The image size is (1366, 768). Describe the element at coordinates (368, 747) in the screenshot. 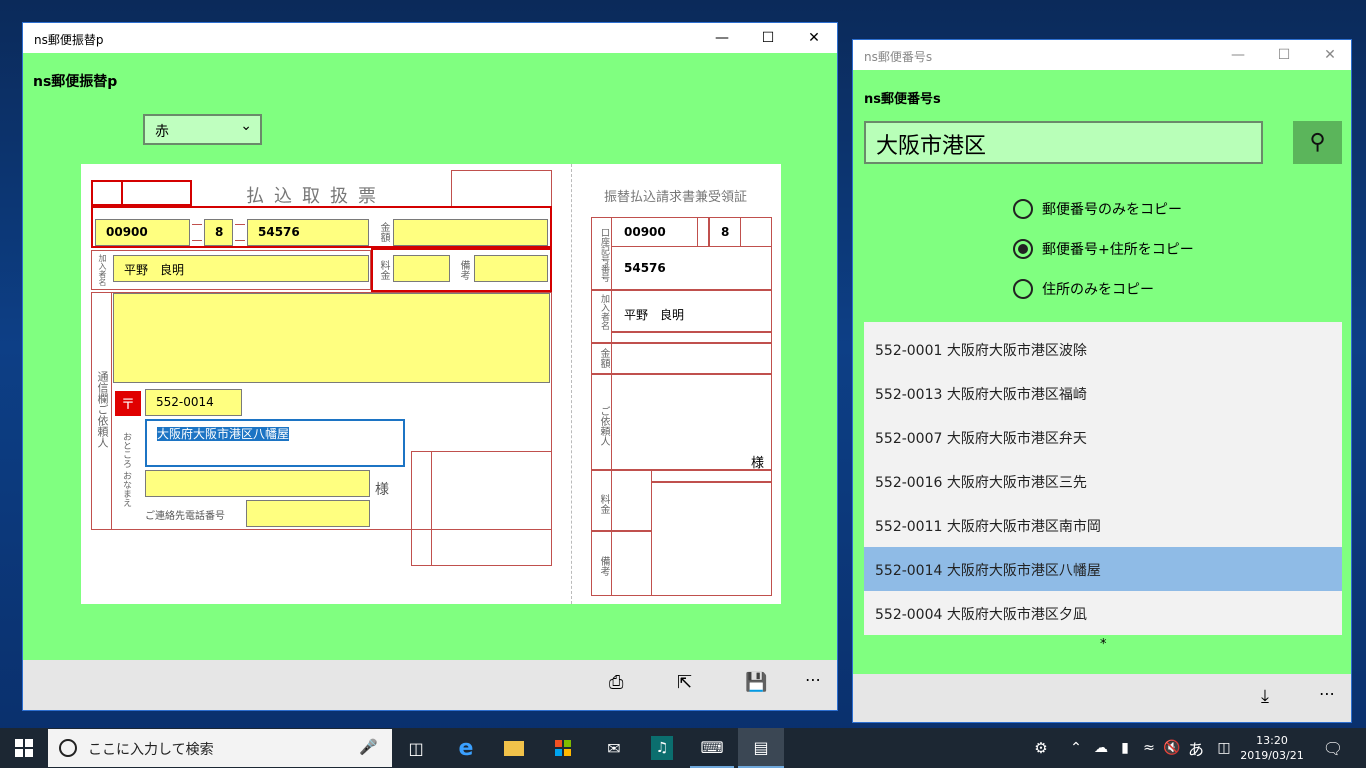

I see `microphone-icon: 🎤` at that location.